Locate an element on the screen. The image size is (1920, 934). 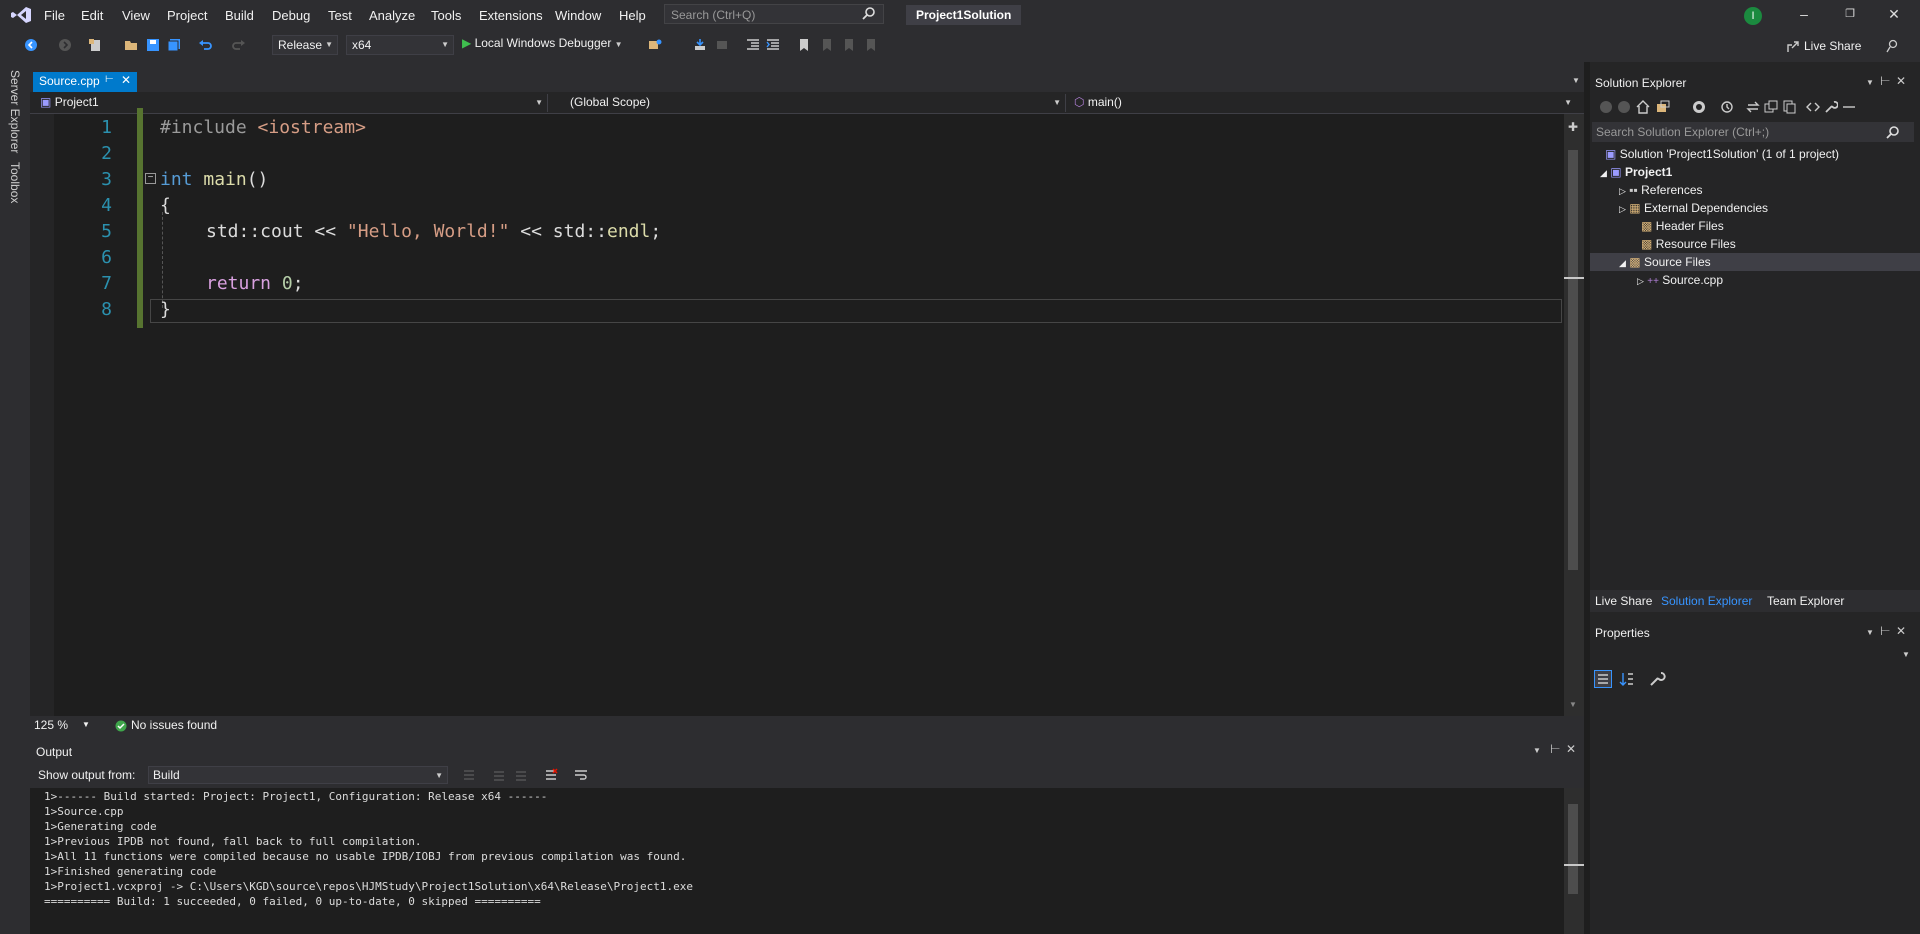
split-icon: ✚ is located at coordinates (1573, 127).